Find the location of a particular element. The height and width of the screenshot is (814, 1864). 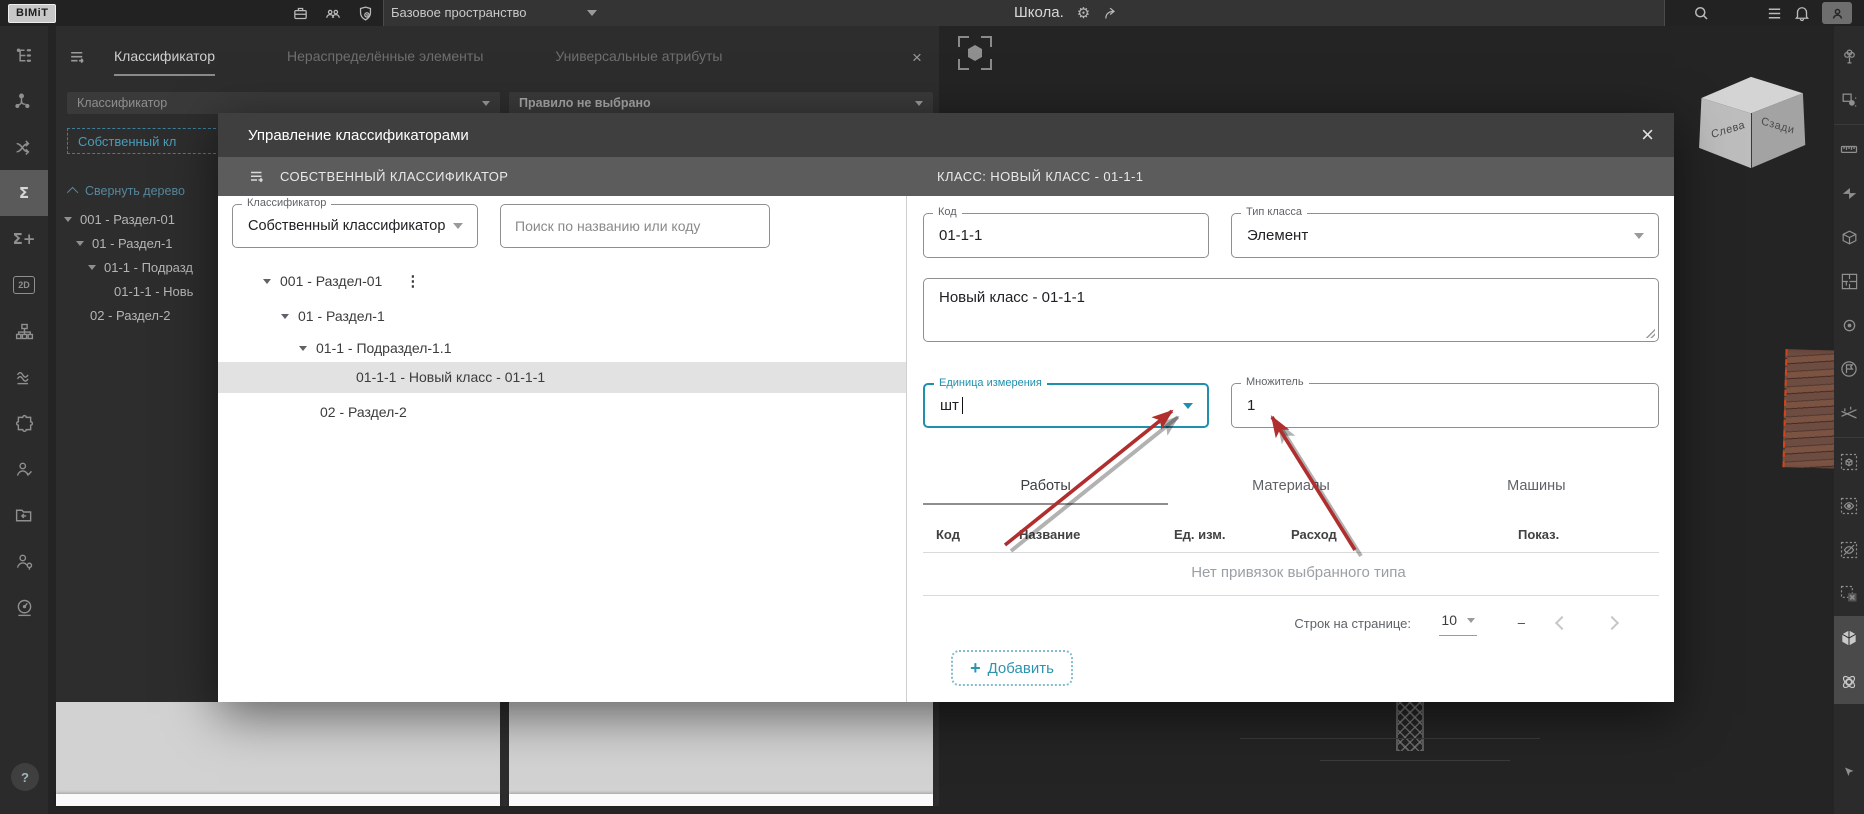

class-type-select: Тип класса Элемент is located at coordinates (1445, 232).